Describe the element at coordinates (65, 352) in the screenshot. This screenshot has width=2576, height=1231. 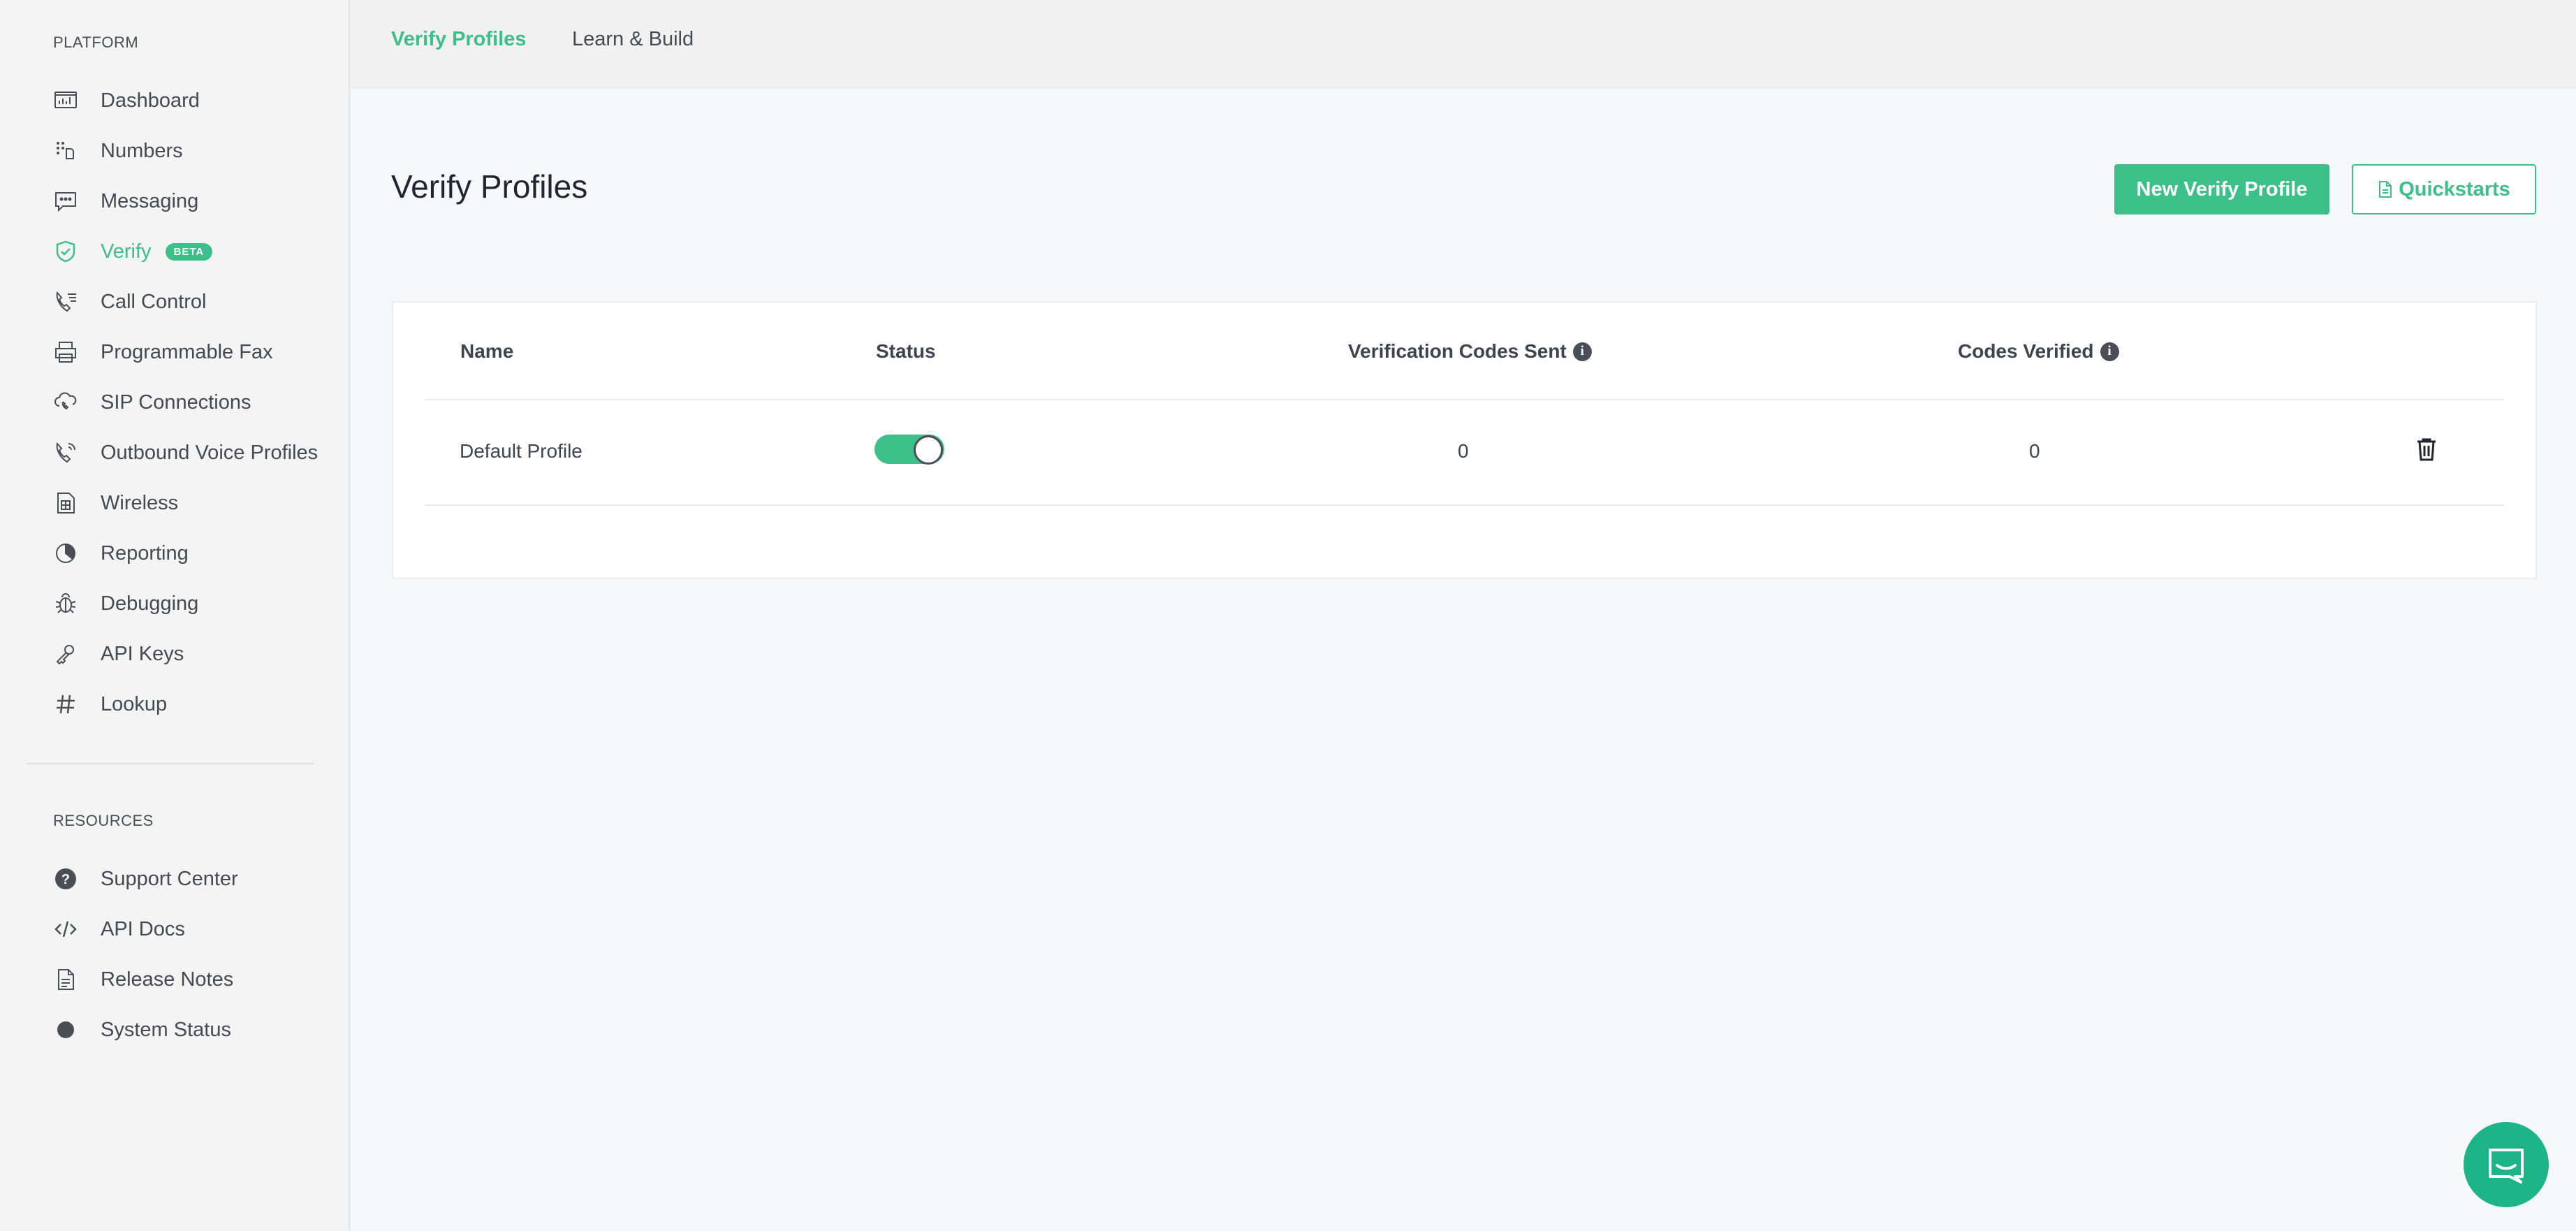
I see `printer-icon` at that location.